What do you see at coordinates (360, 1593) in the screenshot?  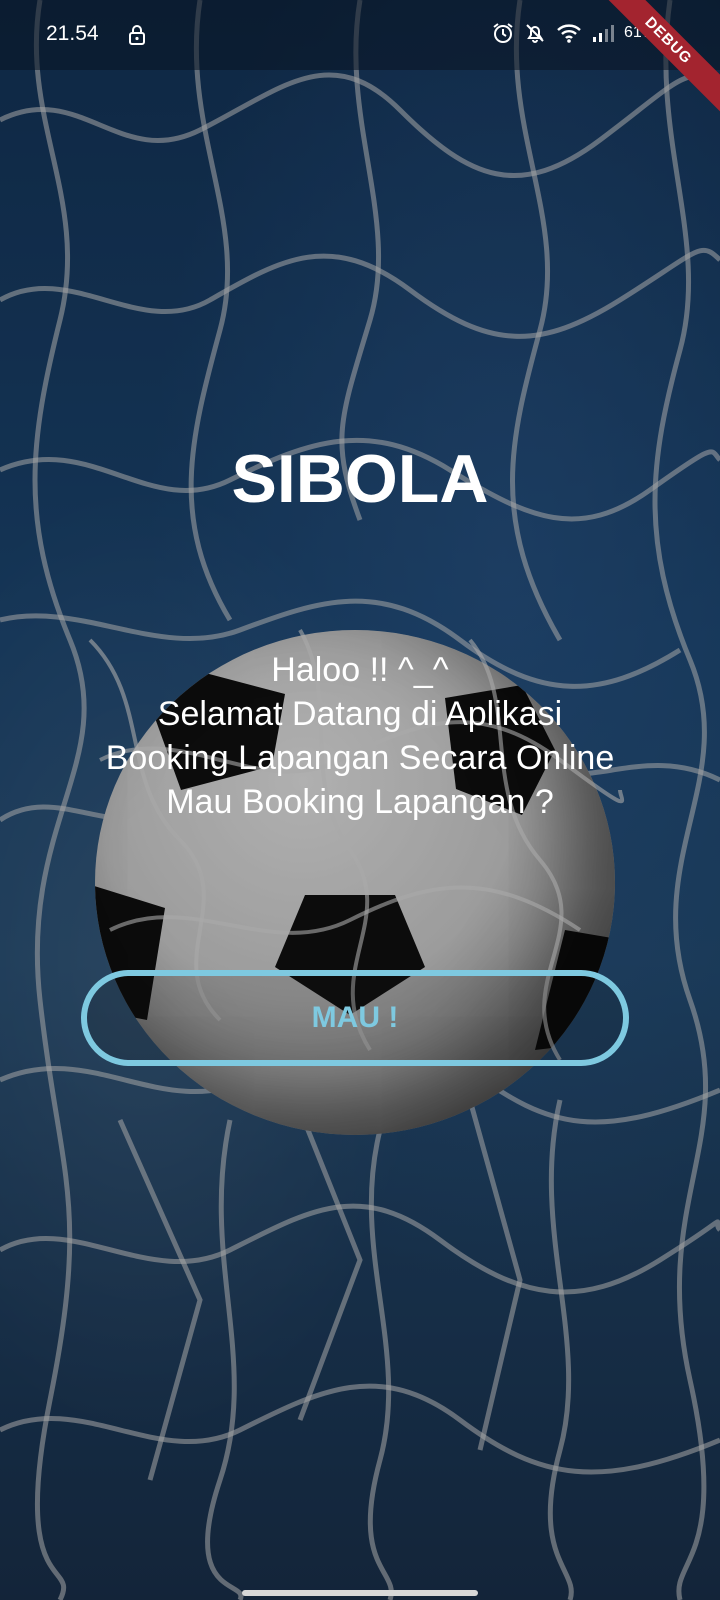 I see `home-indicator` at bounding box center [360, 1593].